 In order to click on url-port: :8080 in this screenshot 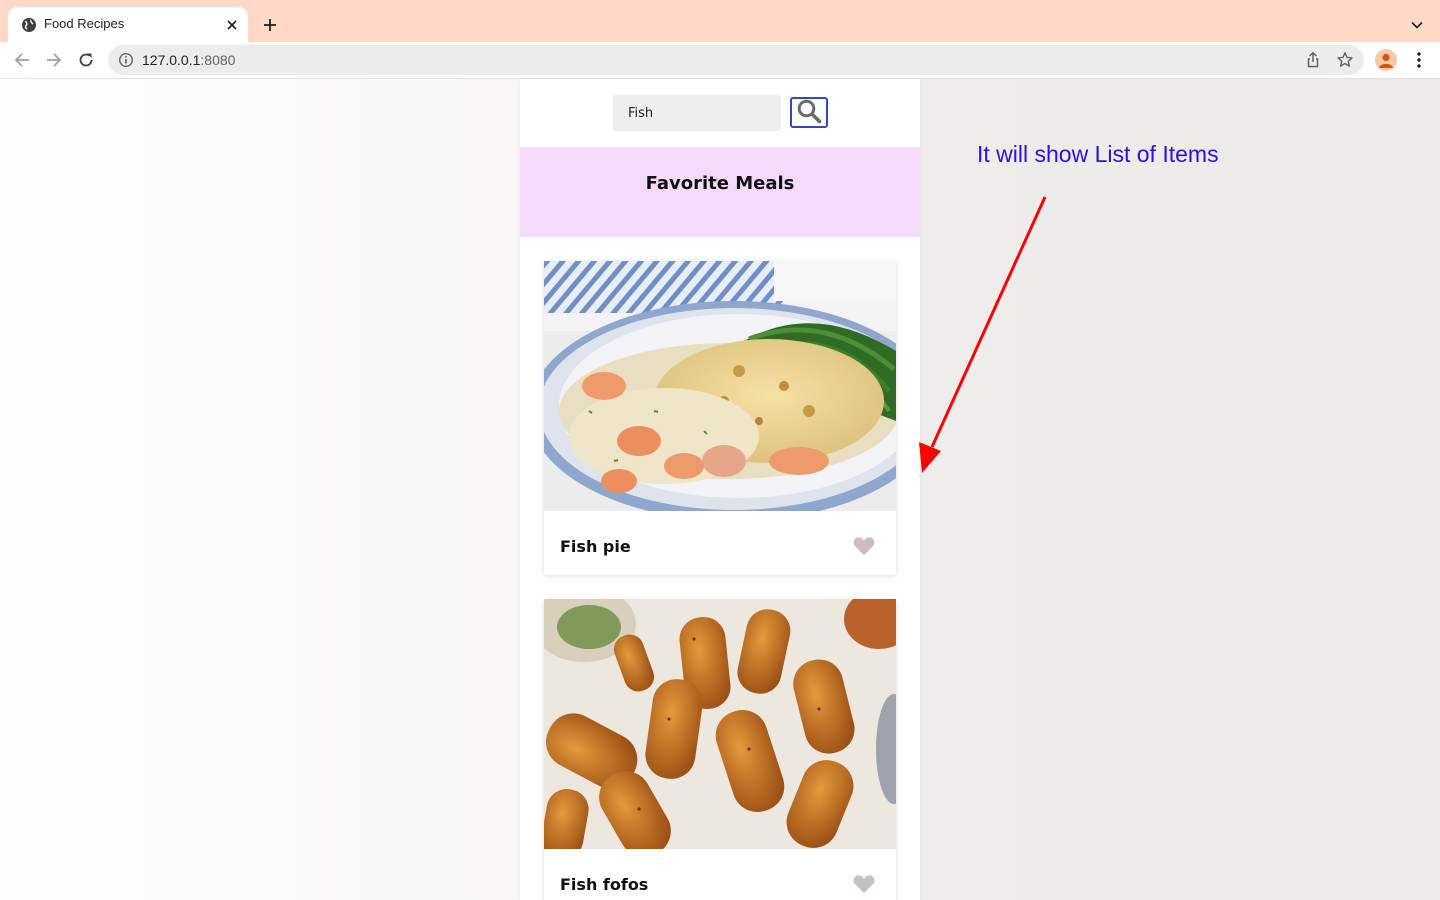, I will do `click(218, 60)`.